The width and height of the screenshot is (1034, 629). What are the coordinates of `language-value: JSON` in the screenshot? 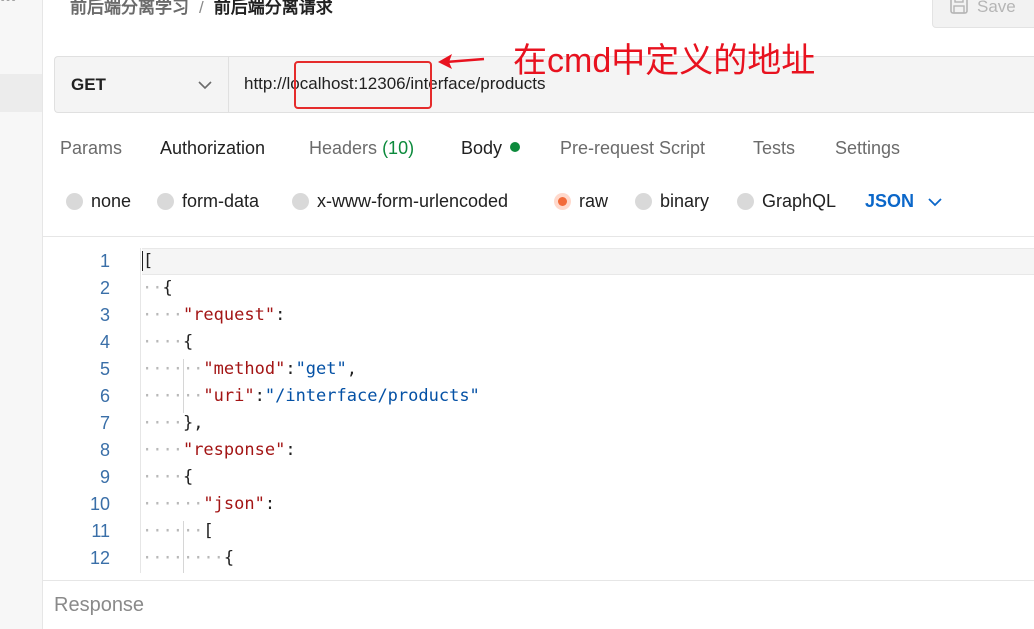 It's located at (890, 201).